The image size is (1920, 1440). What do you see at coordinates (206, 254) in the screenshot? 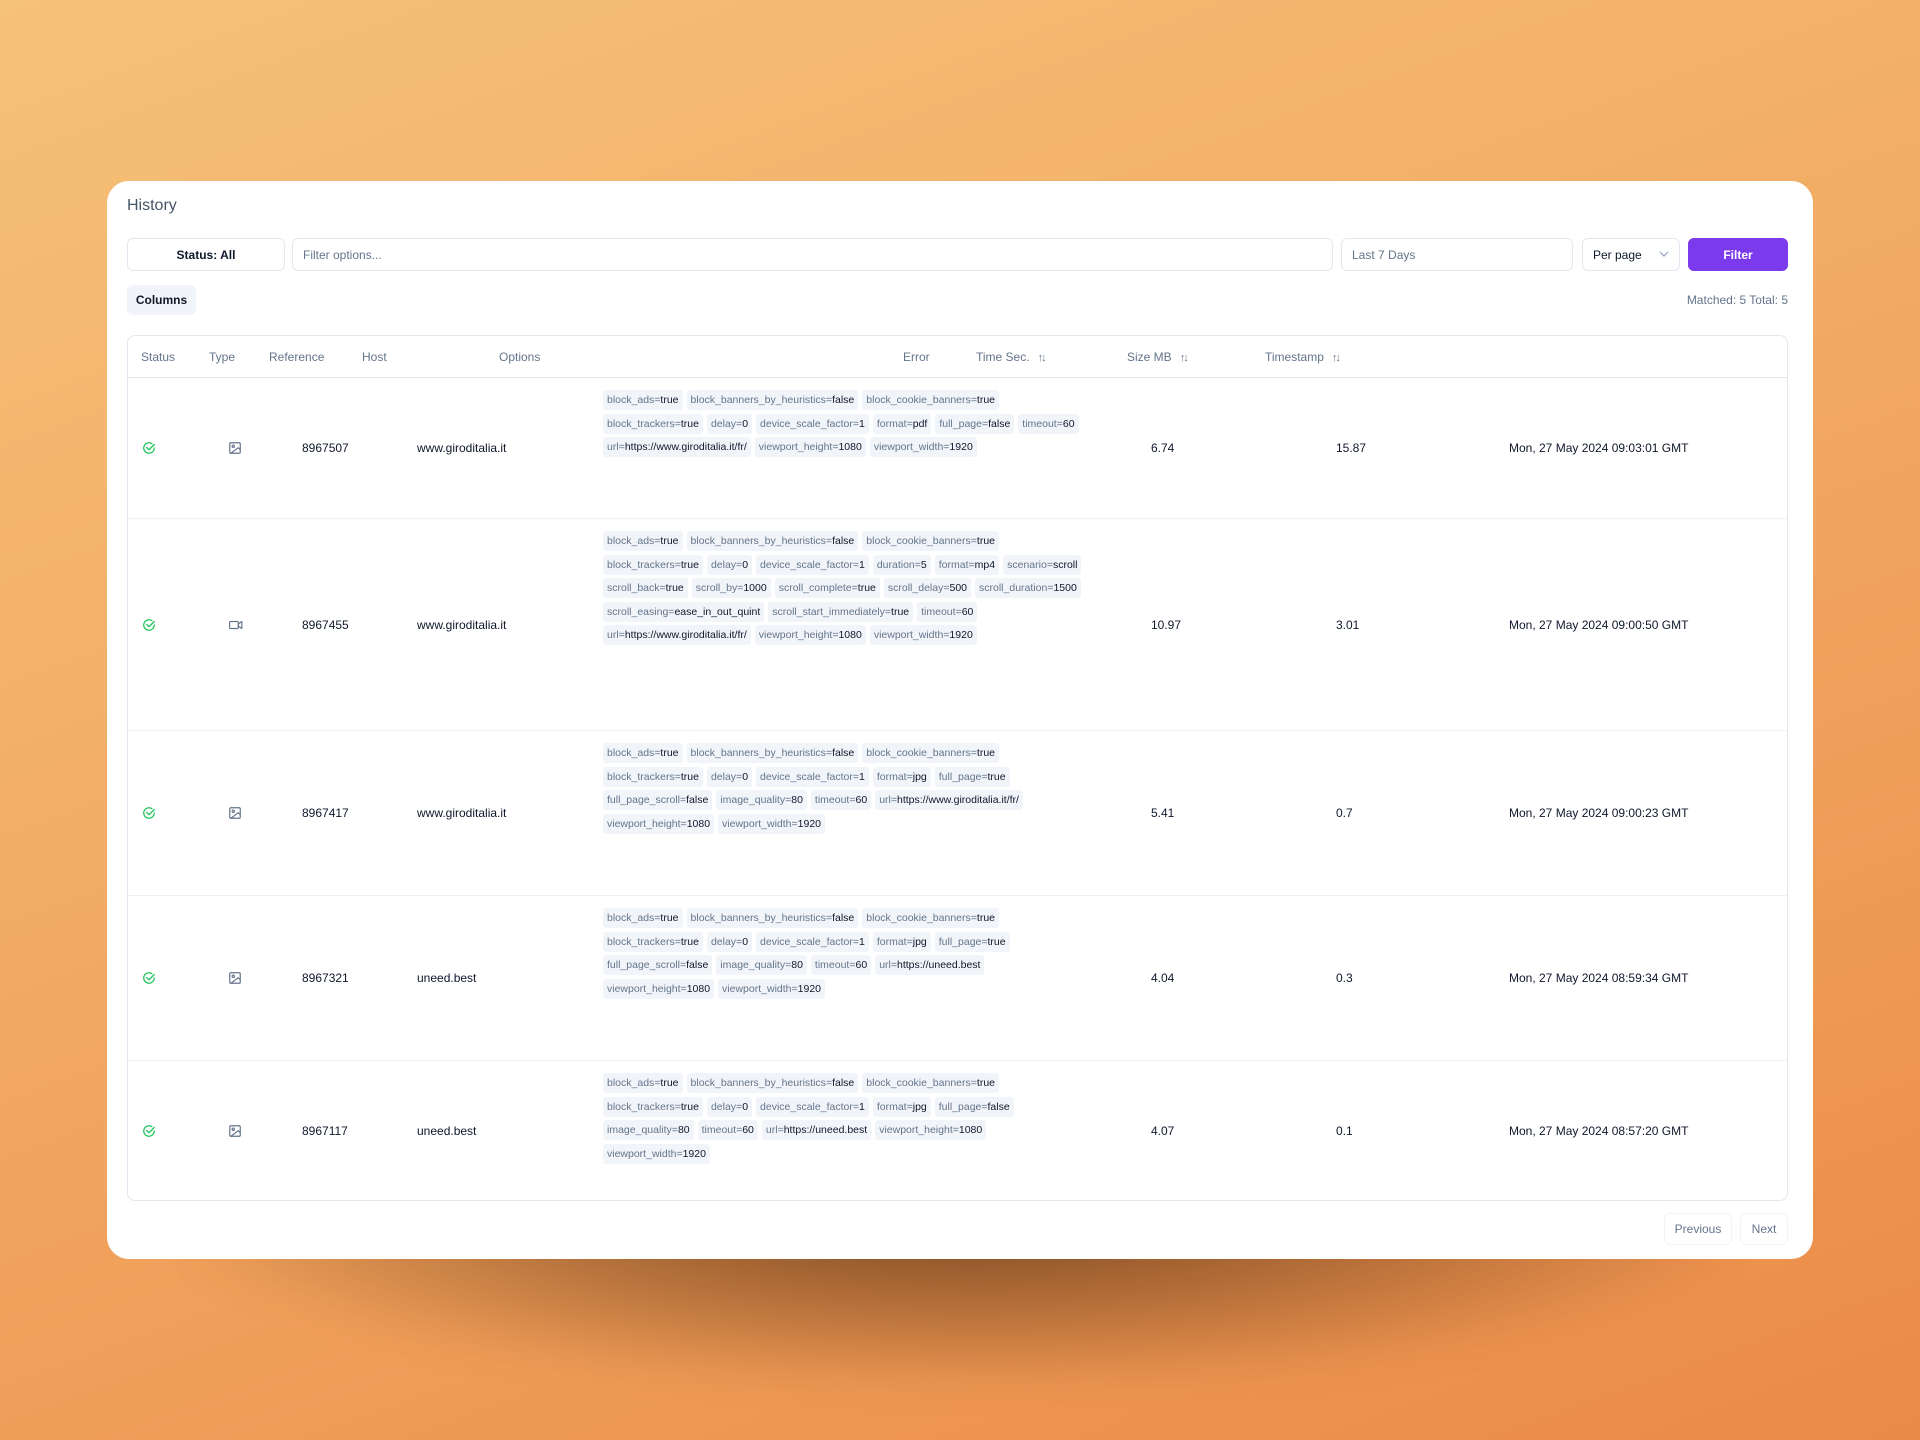
I see `status-filter-button: Status: All` at bounding box center [206, 254].